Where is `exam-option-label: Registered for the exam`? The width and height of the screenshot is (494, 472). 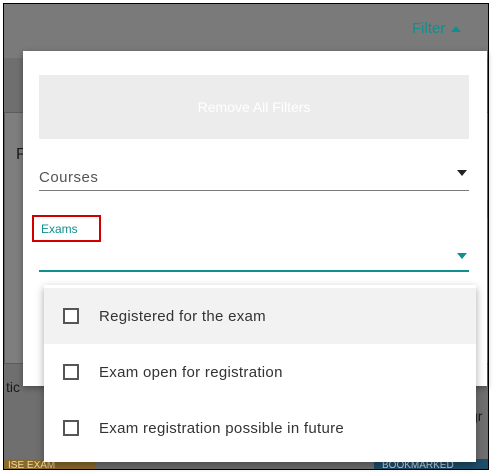
exam-option-label: Registered for the exam is located at coordinates (182, 316).